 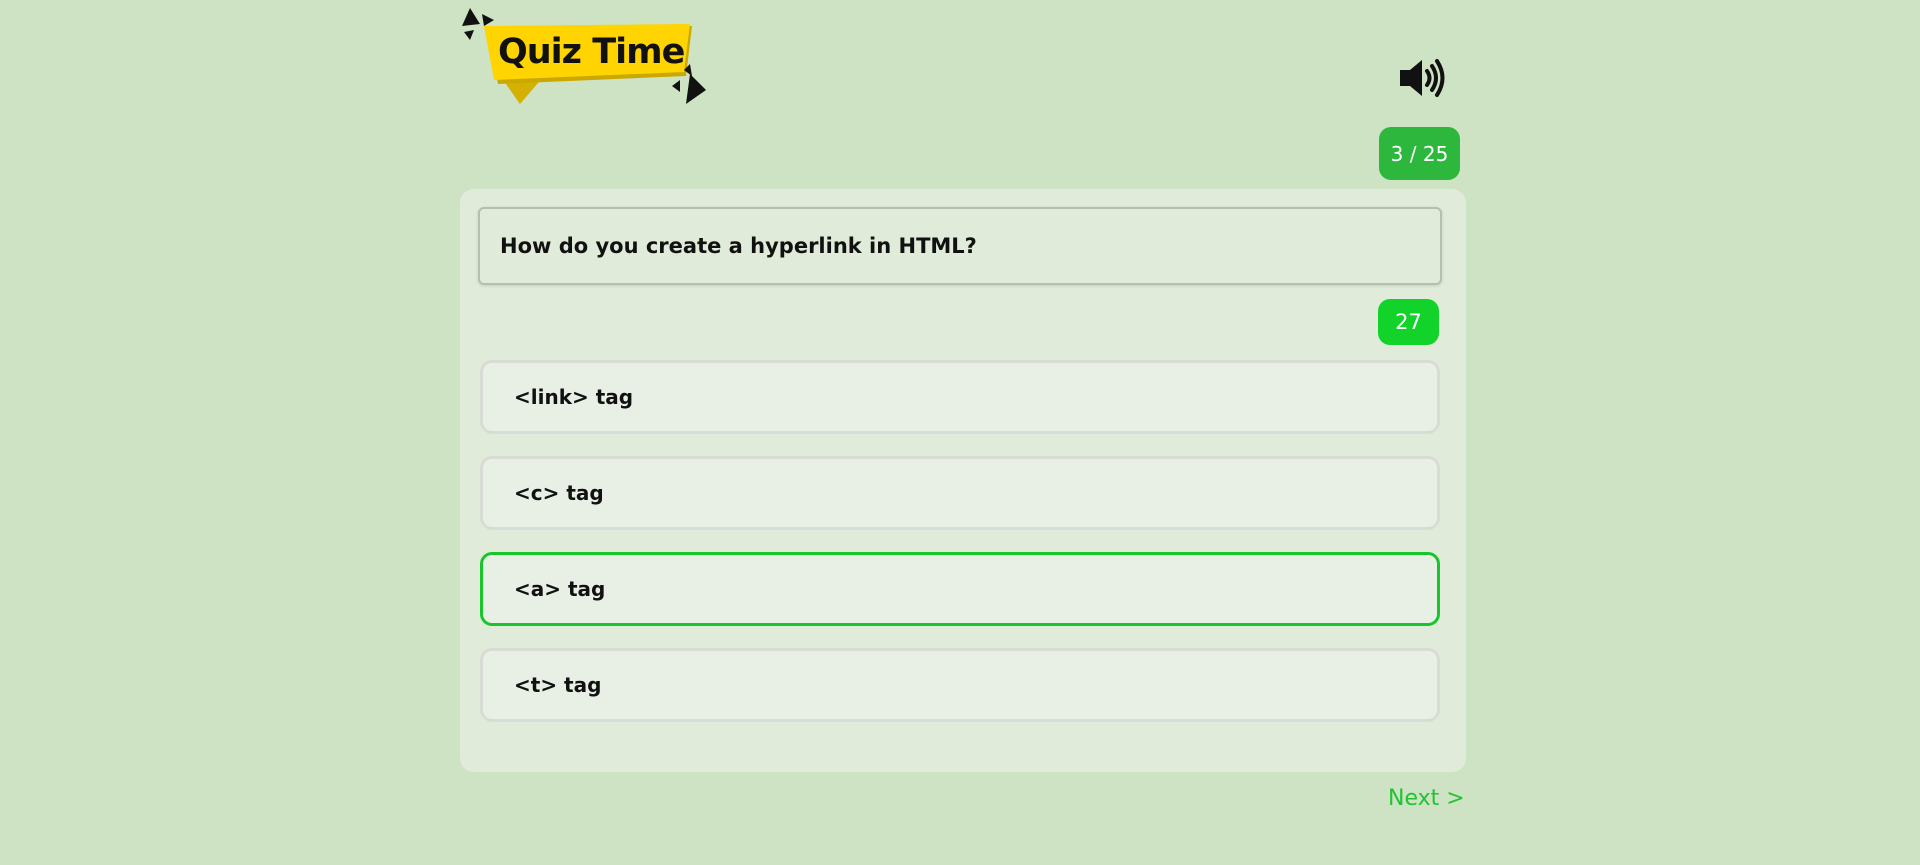 I want to click on answer-option-label: <t> tag, so click(x=558, y=685).